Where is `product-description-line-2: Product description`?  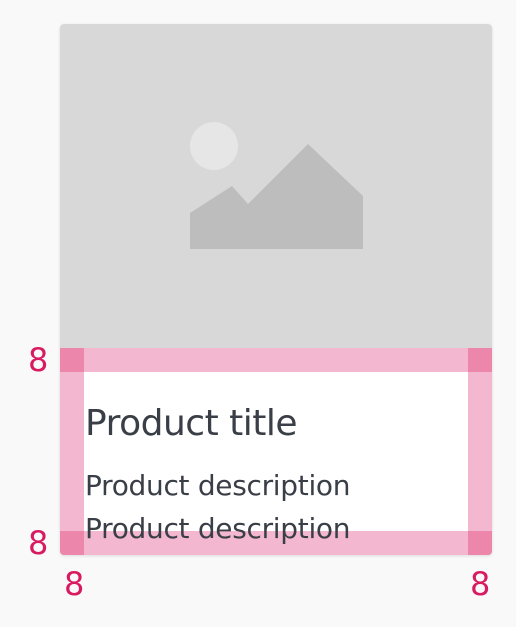
product-description-line-2: Product description is located at coordinates (218, 528).